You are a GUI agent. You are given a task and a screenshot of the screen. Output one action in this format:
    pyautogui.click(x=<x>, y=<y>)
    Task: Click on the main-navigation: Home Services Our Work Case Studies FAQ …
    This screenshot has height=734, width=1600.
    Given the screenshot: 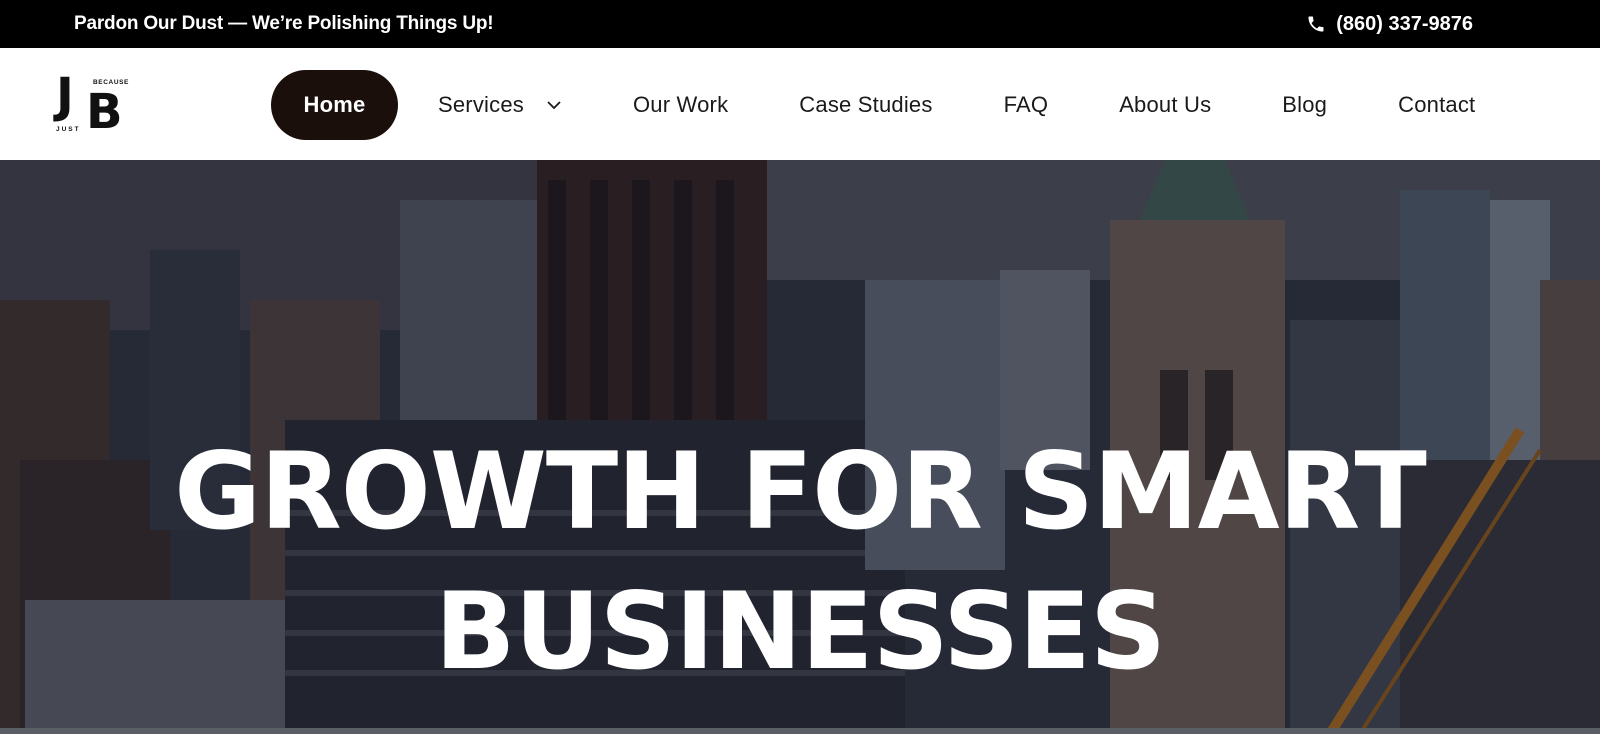 What is the action you would take?
    pyautogui.click(x=873, y=105)
    